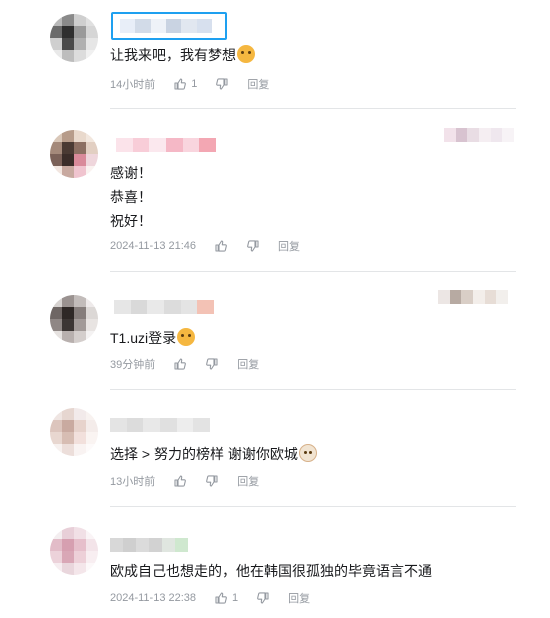  I want to click on medal-badge-pixelated, so click(479, 135).